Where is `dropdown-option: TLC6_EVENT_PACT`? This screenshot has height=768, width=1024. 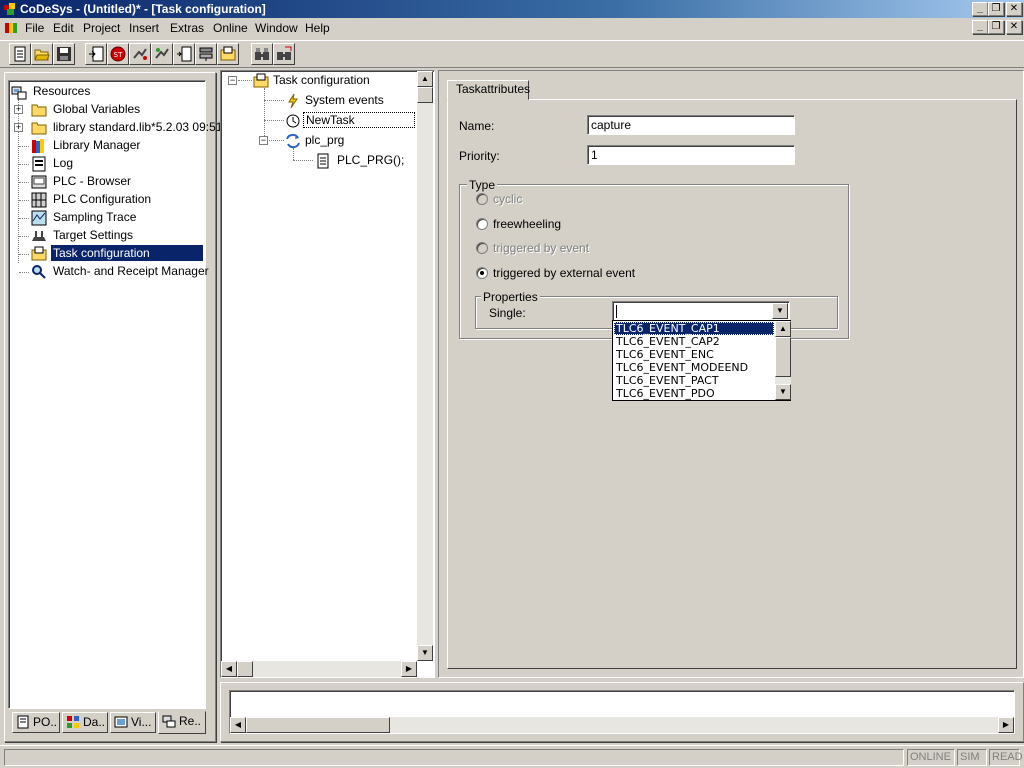
dropdown-option: TLC6_EVENT_PACT is located at coordinates (694, 380).